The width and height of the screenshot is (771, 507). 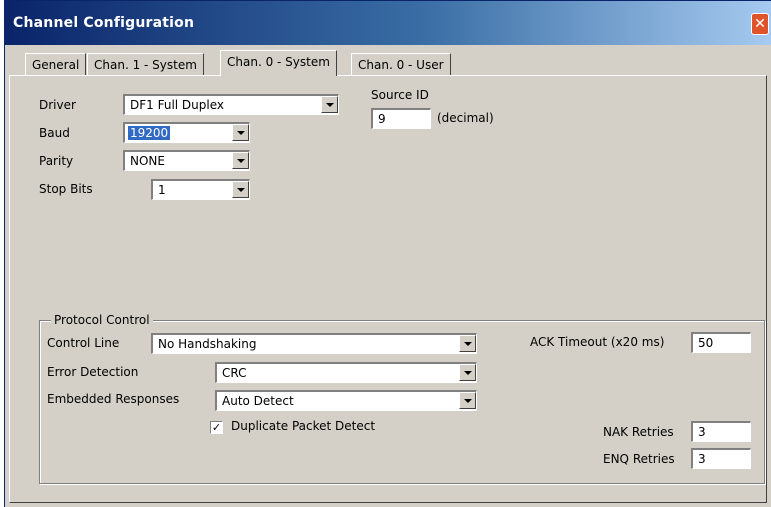 What do you see at coordinates (57, 105) in the screenshot?
I see `driver-label: Driver` at bounding box center [57, 105].